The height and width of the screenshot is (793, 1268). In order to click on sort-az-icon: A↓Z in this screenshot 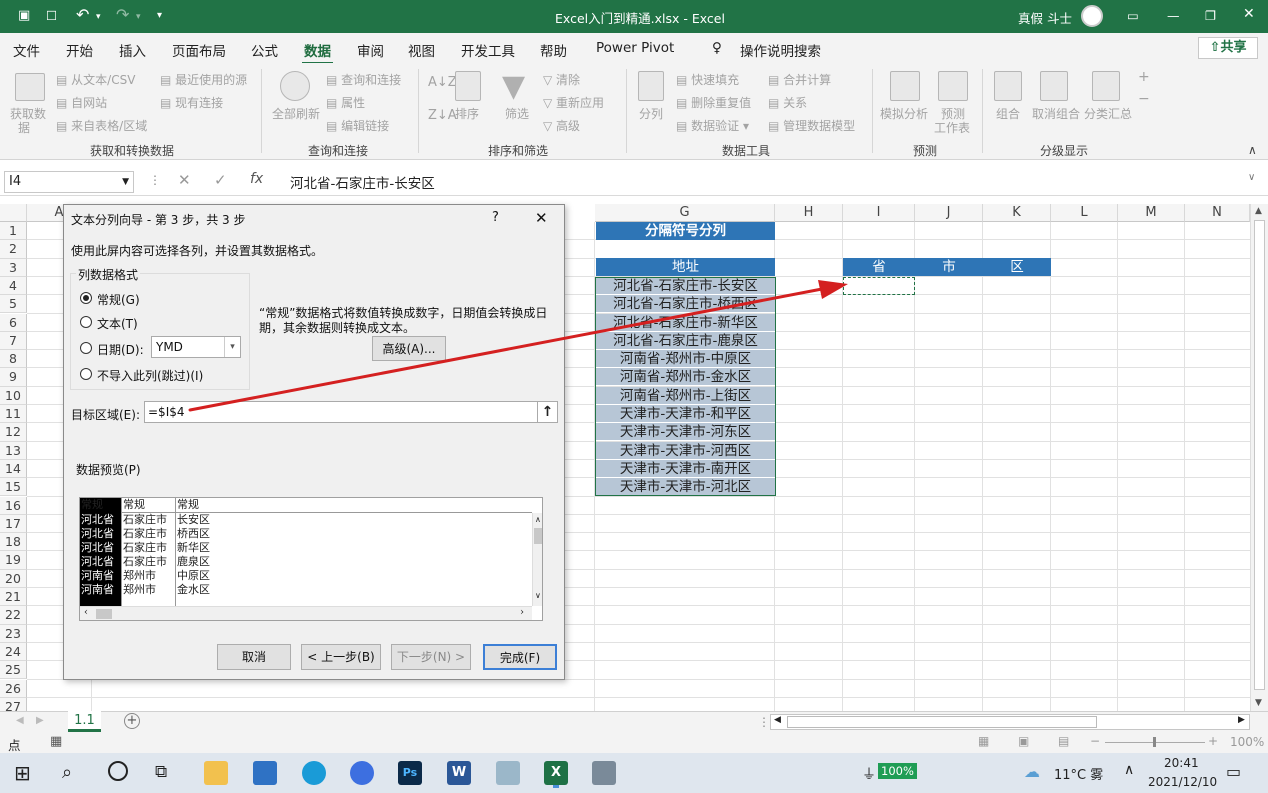, I will do `click(442, 82)`.